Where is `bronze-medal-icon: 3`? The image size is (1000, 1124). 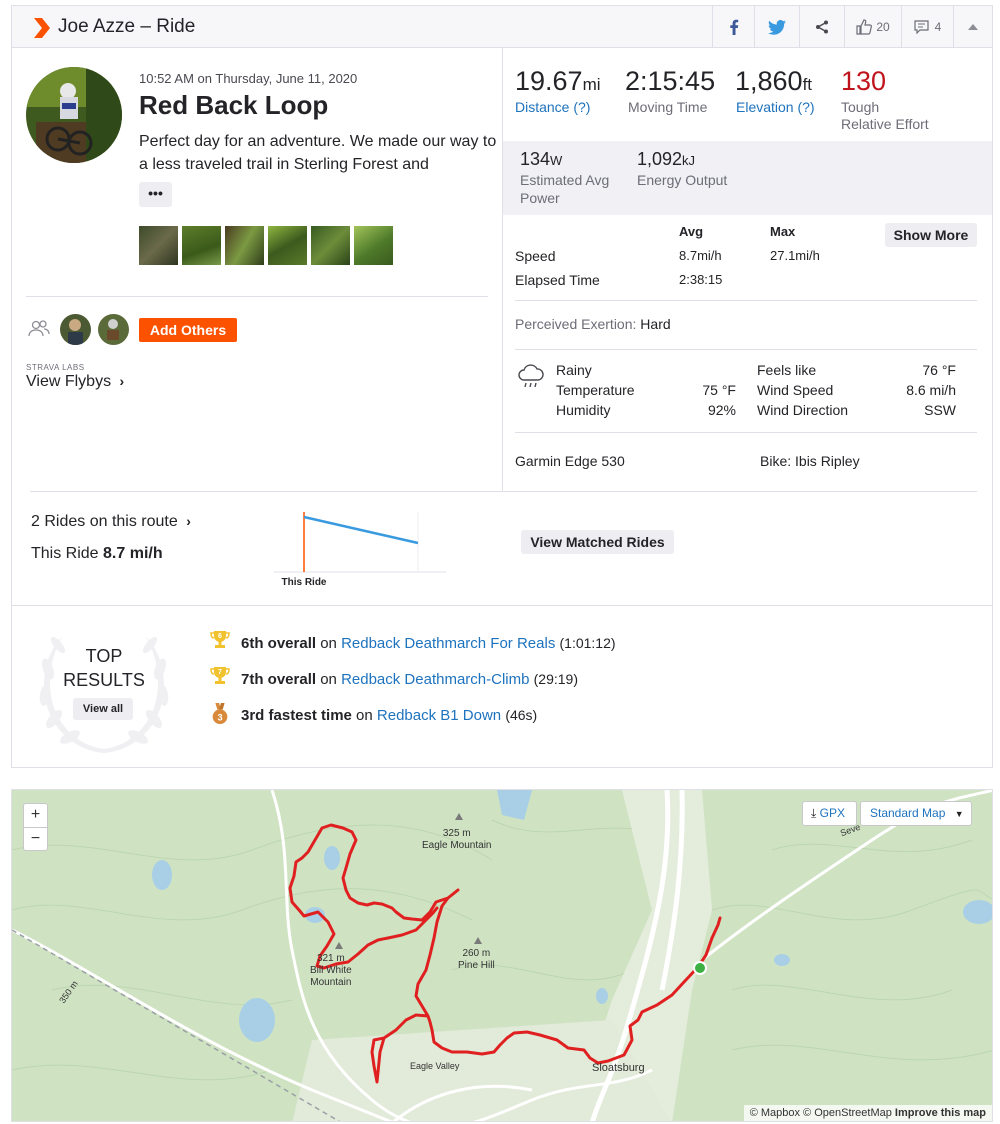 bronze-medal-icon: 3 is located at coordinates (220, 714).